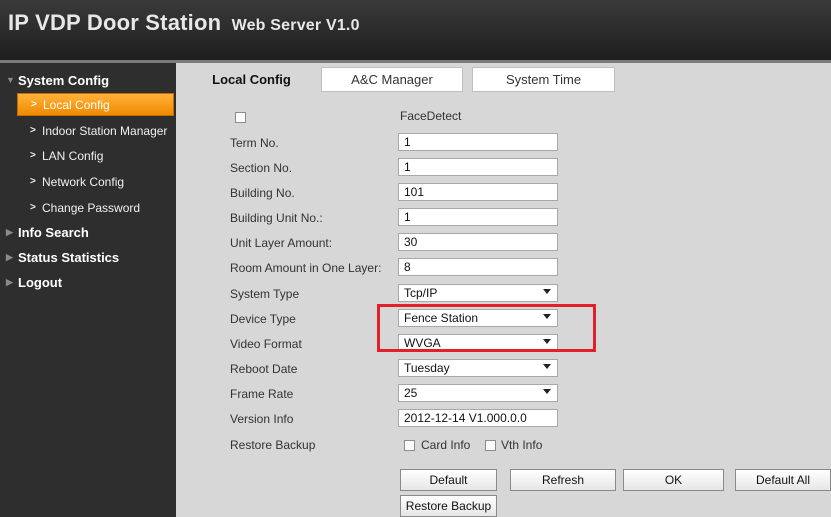 The width and height of the screenshot is (831, 517). I want to click on building-no-input: 101, so click(478, 192).